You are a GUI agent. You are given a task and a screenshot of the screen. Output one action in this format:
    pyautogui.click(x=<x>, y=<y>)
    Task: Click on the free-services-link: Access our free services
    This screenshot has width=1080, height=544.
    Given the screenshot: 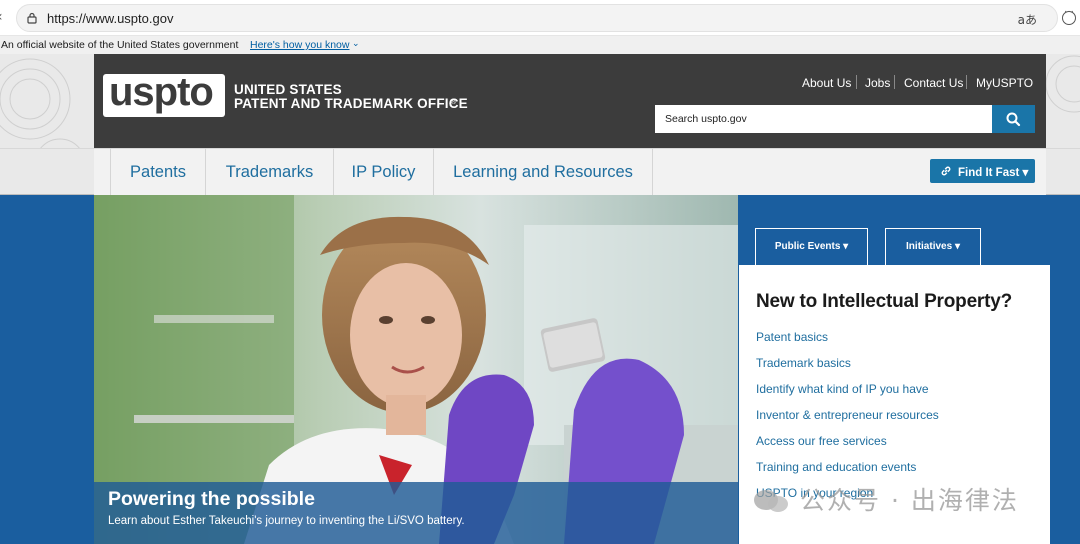 What is the action you would take?
    pyautogui.click(x=821, y=441)
    